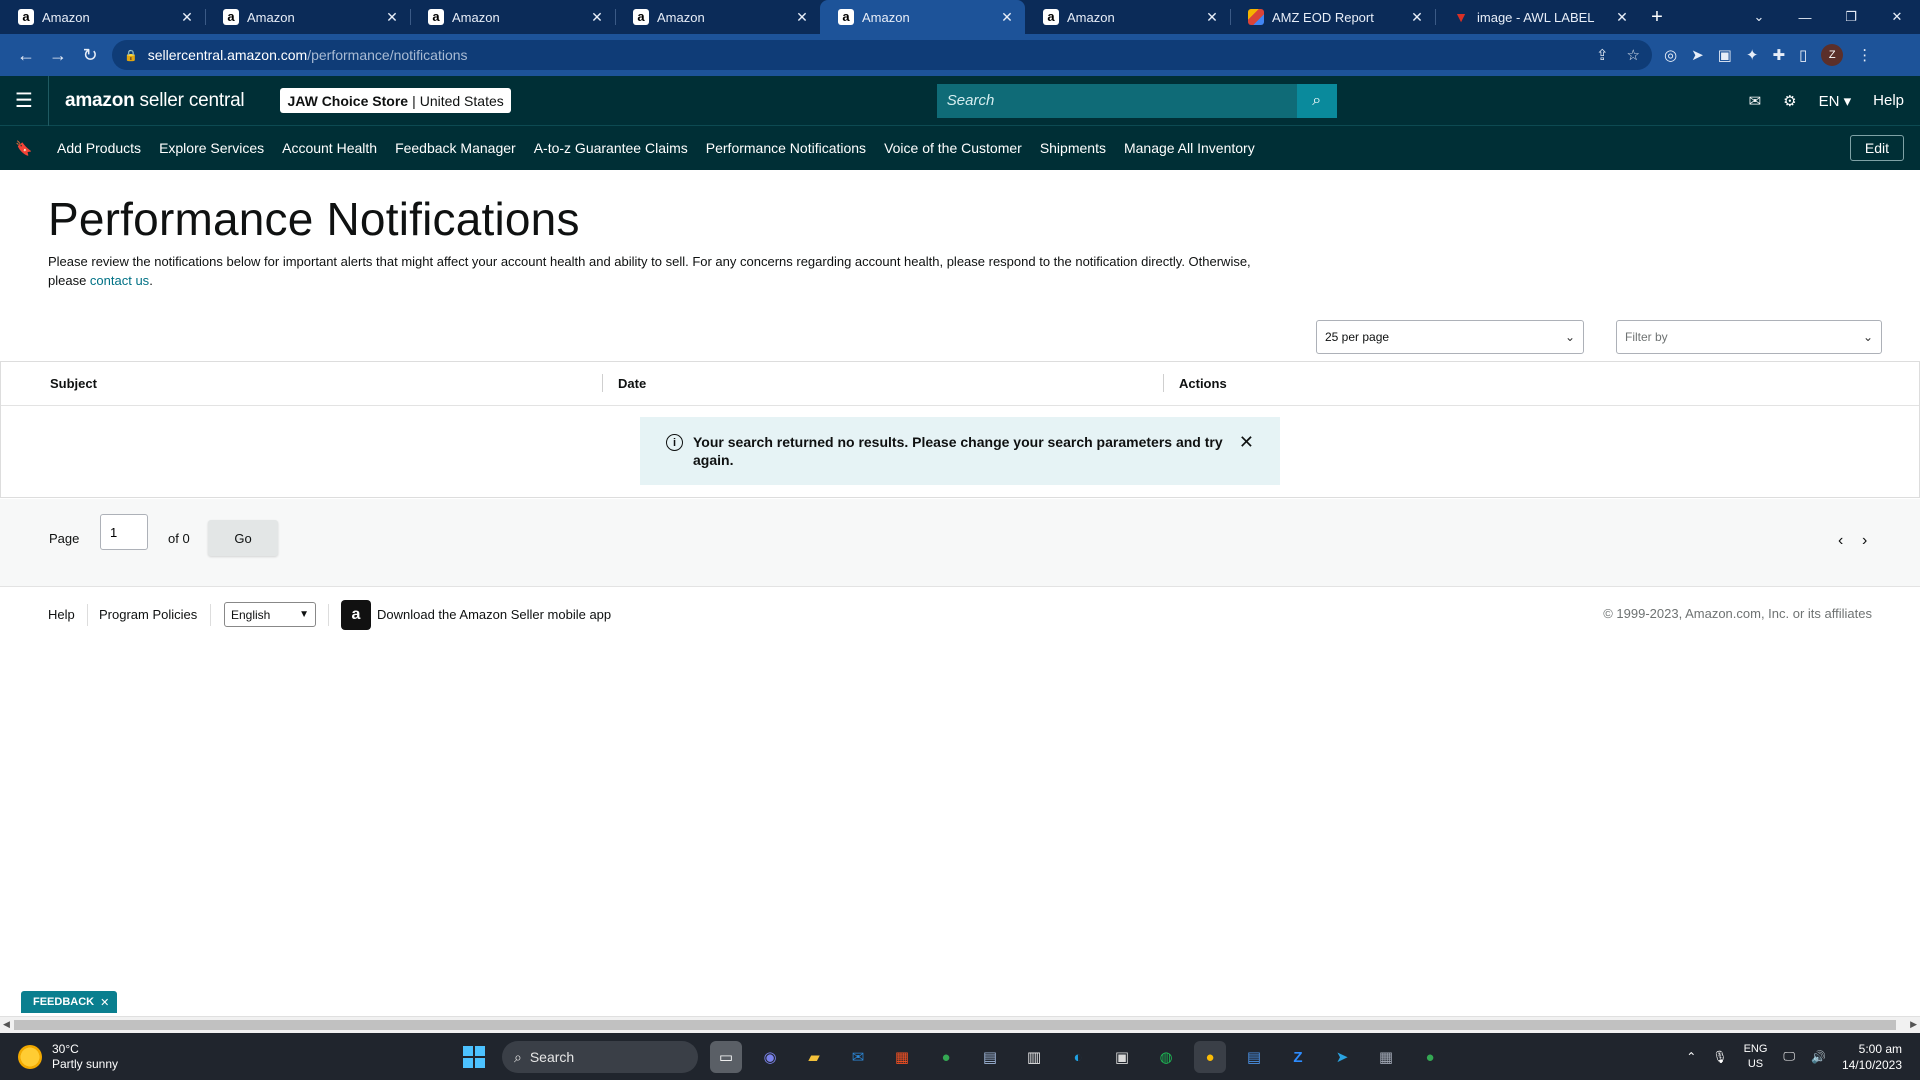  I want to click on bookmark-icon: 🔖, so click(24, 148).